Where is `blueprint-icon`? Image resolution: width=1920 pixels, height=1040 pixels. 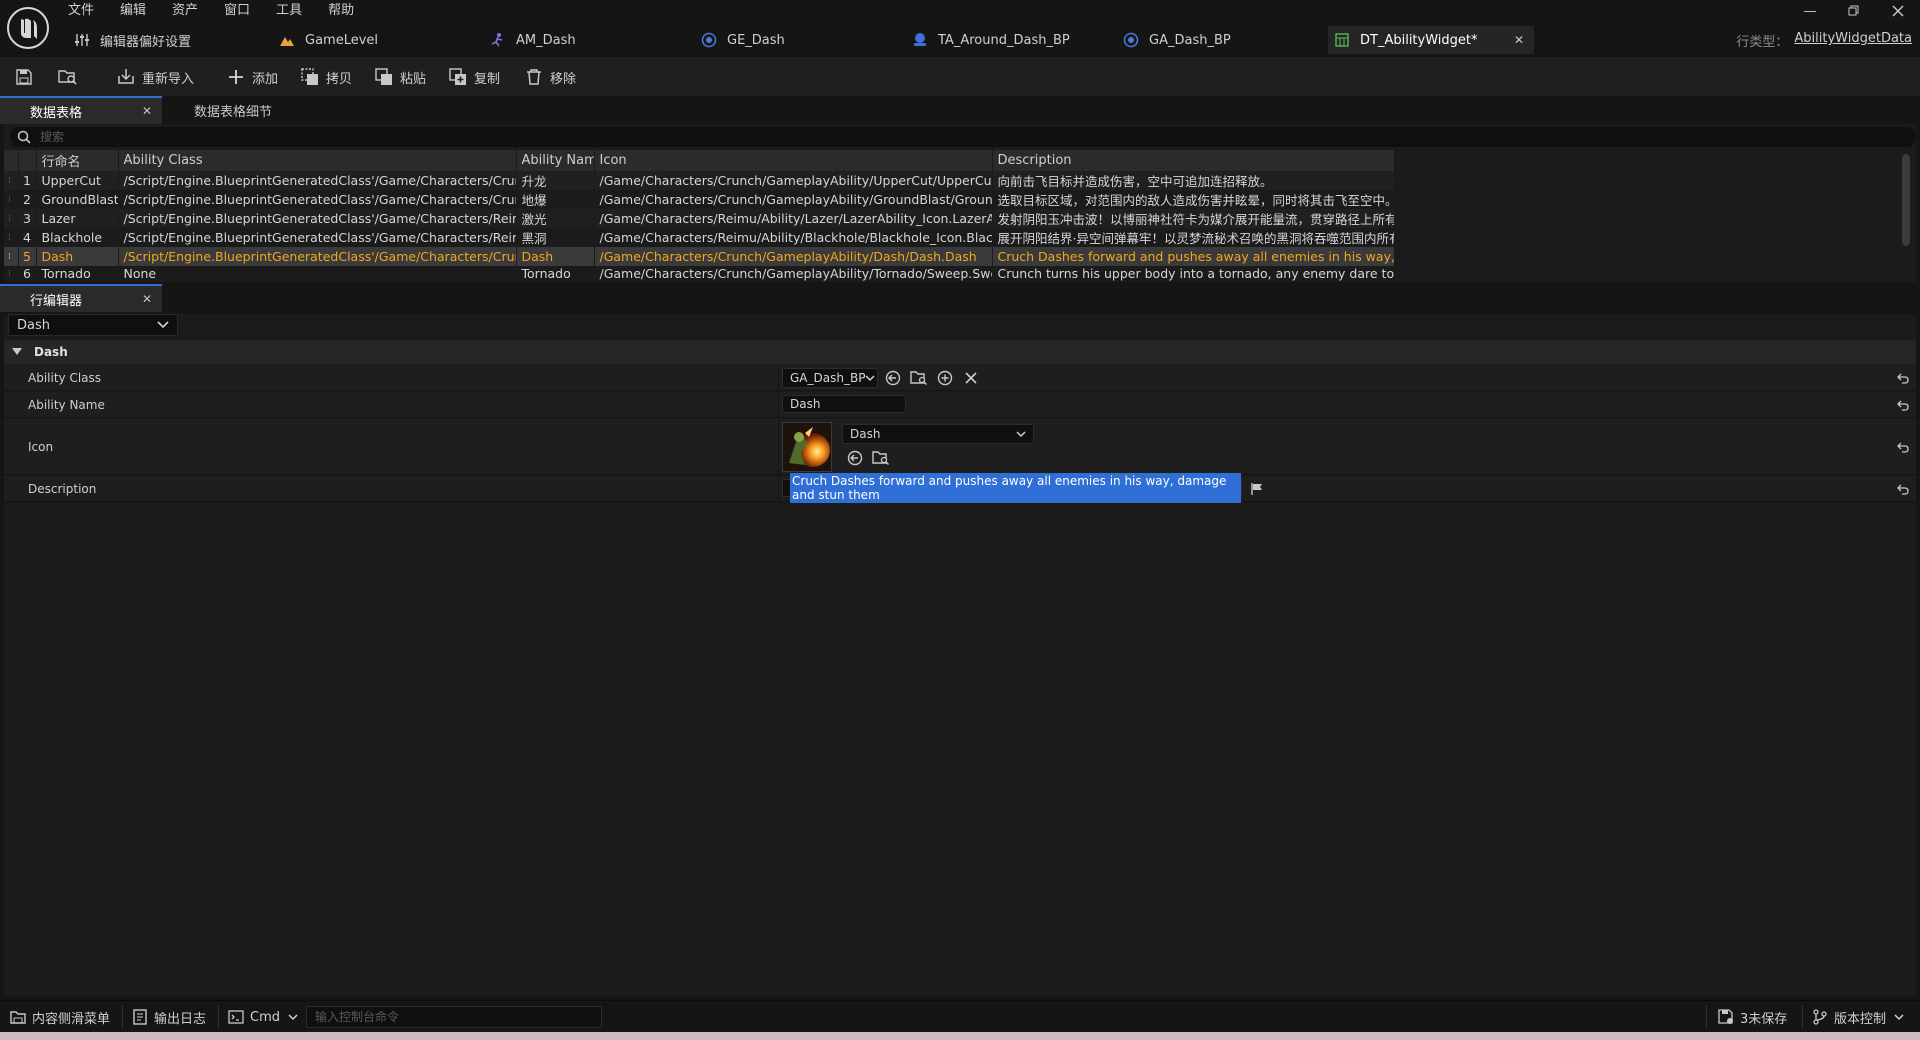
blueprint-icon is located at coordinates (709, 40).